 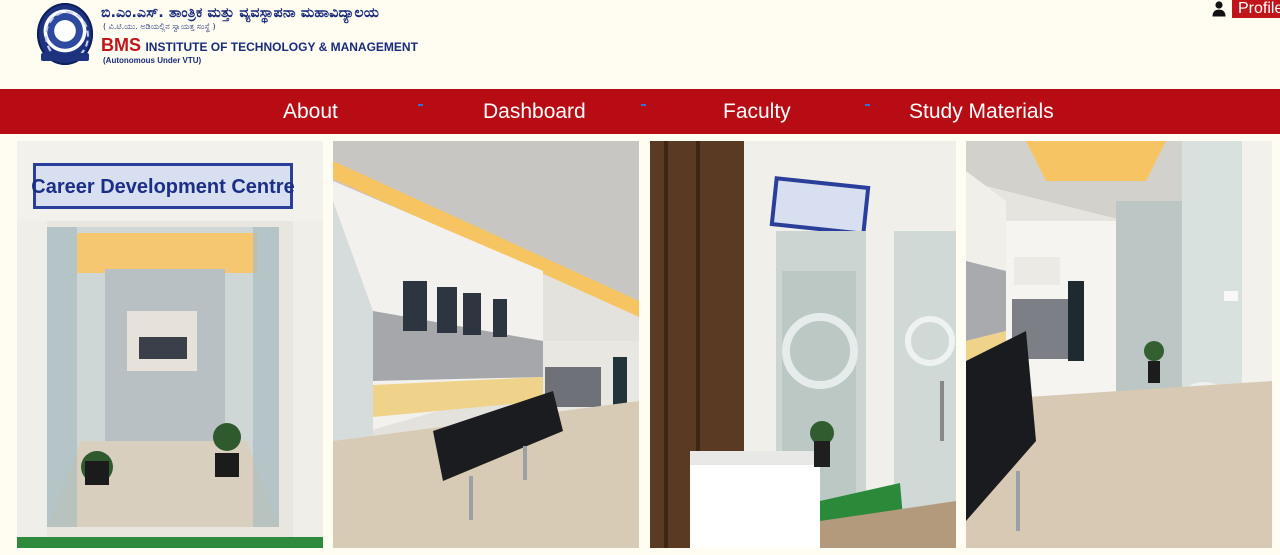 What do you see at coordinates (65, 34) in the screenshot?
I see `institute-logo` at bounding box center [65, 34].